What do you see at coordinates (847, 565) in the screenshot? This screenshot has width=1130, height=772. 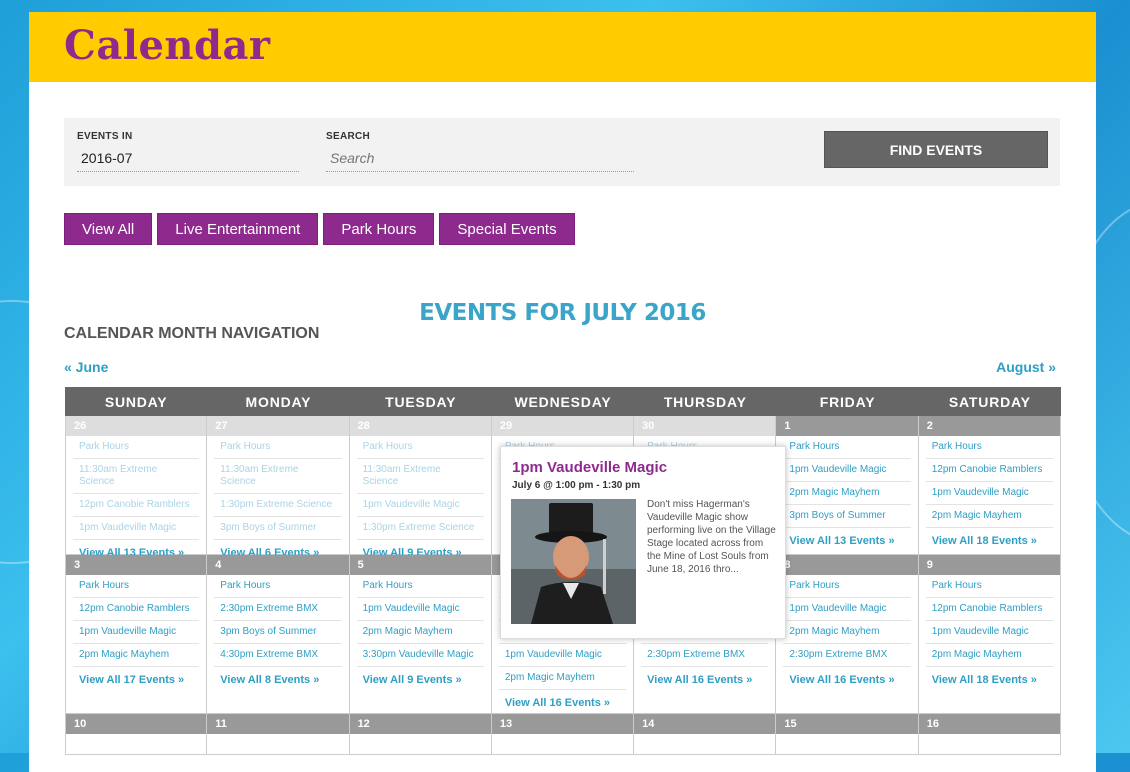 I see `day-number: 8` at bounding box center [847, 565].